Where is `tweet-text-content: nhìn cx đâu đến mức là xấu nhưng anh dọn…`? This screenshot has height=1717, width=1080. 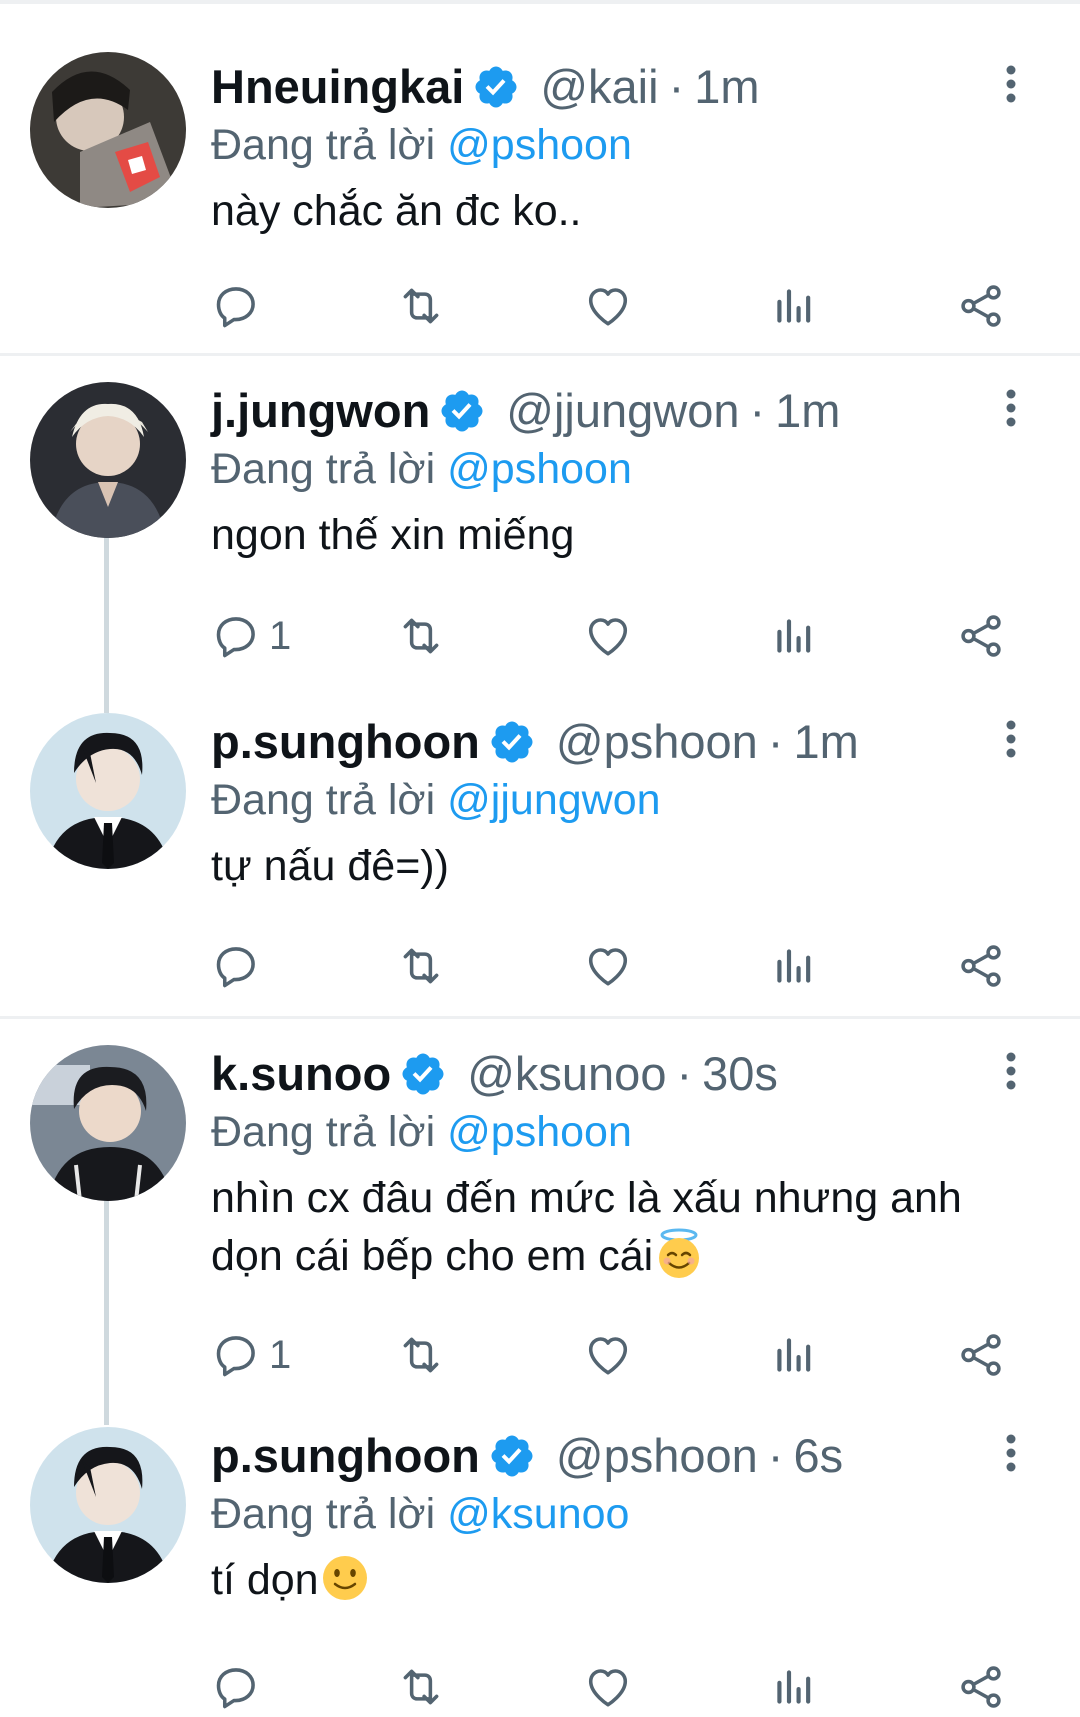 tweet-text-content: nhìn cx đâu đến mức là xấu nhưng anh dọn… is located at coordinates (586, 1227).